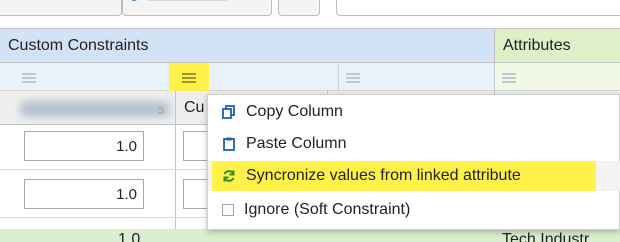 The width and height of the screenshot is (620, 242). Describe the element at coordinates (161, 110) in the screenshot. I see `edit-icon: ↄ` at that location.